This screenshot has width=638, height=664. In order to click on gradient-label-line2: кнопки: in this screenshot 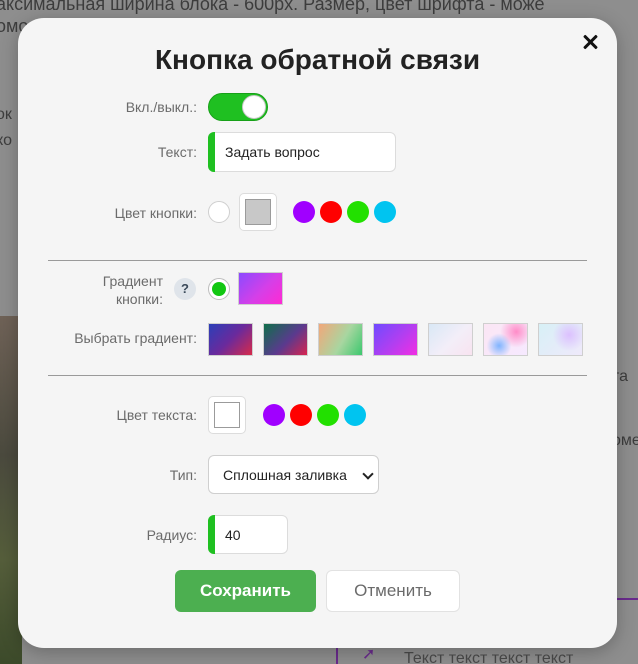, I will do `click(139, 299)`.